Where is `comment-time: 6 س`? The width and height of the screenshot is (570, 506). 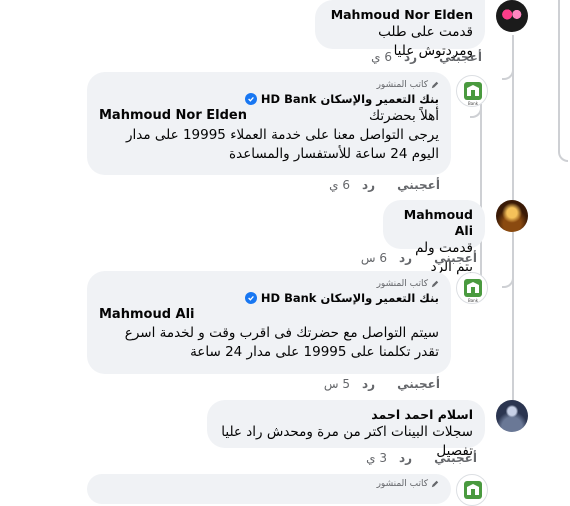
comment-time: 6 س is located at coordinates (374, 258).